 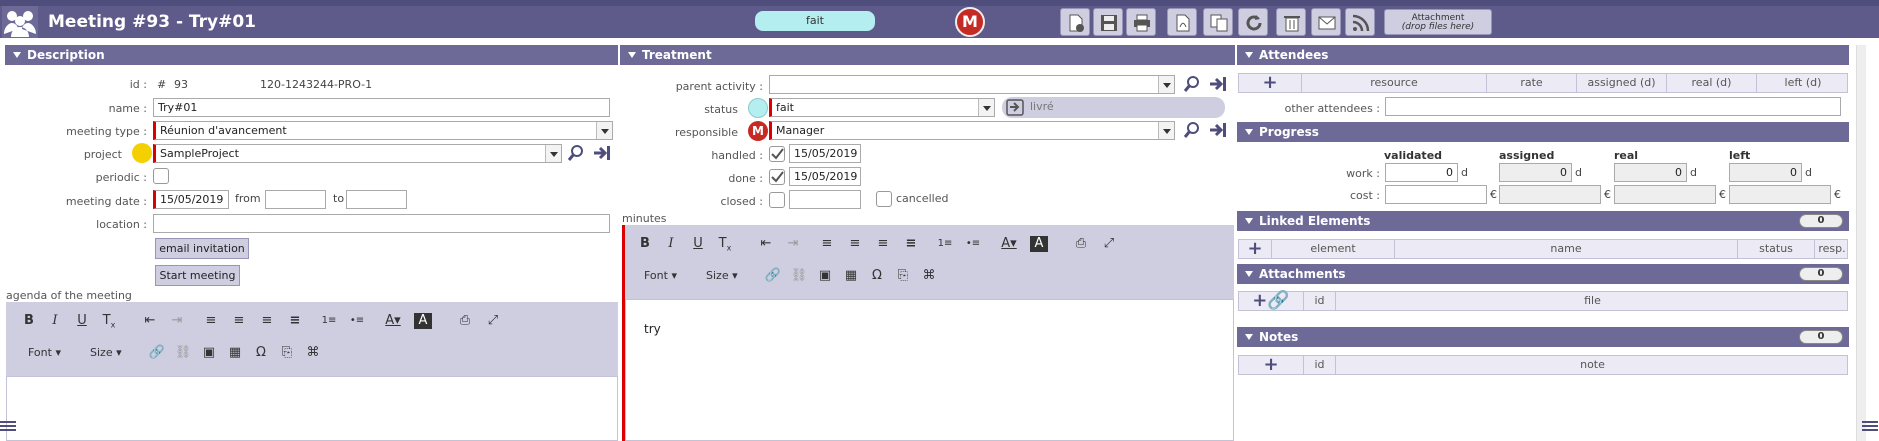 I want to click on copy-icon, so click(x=1218, y=22).